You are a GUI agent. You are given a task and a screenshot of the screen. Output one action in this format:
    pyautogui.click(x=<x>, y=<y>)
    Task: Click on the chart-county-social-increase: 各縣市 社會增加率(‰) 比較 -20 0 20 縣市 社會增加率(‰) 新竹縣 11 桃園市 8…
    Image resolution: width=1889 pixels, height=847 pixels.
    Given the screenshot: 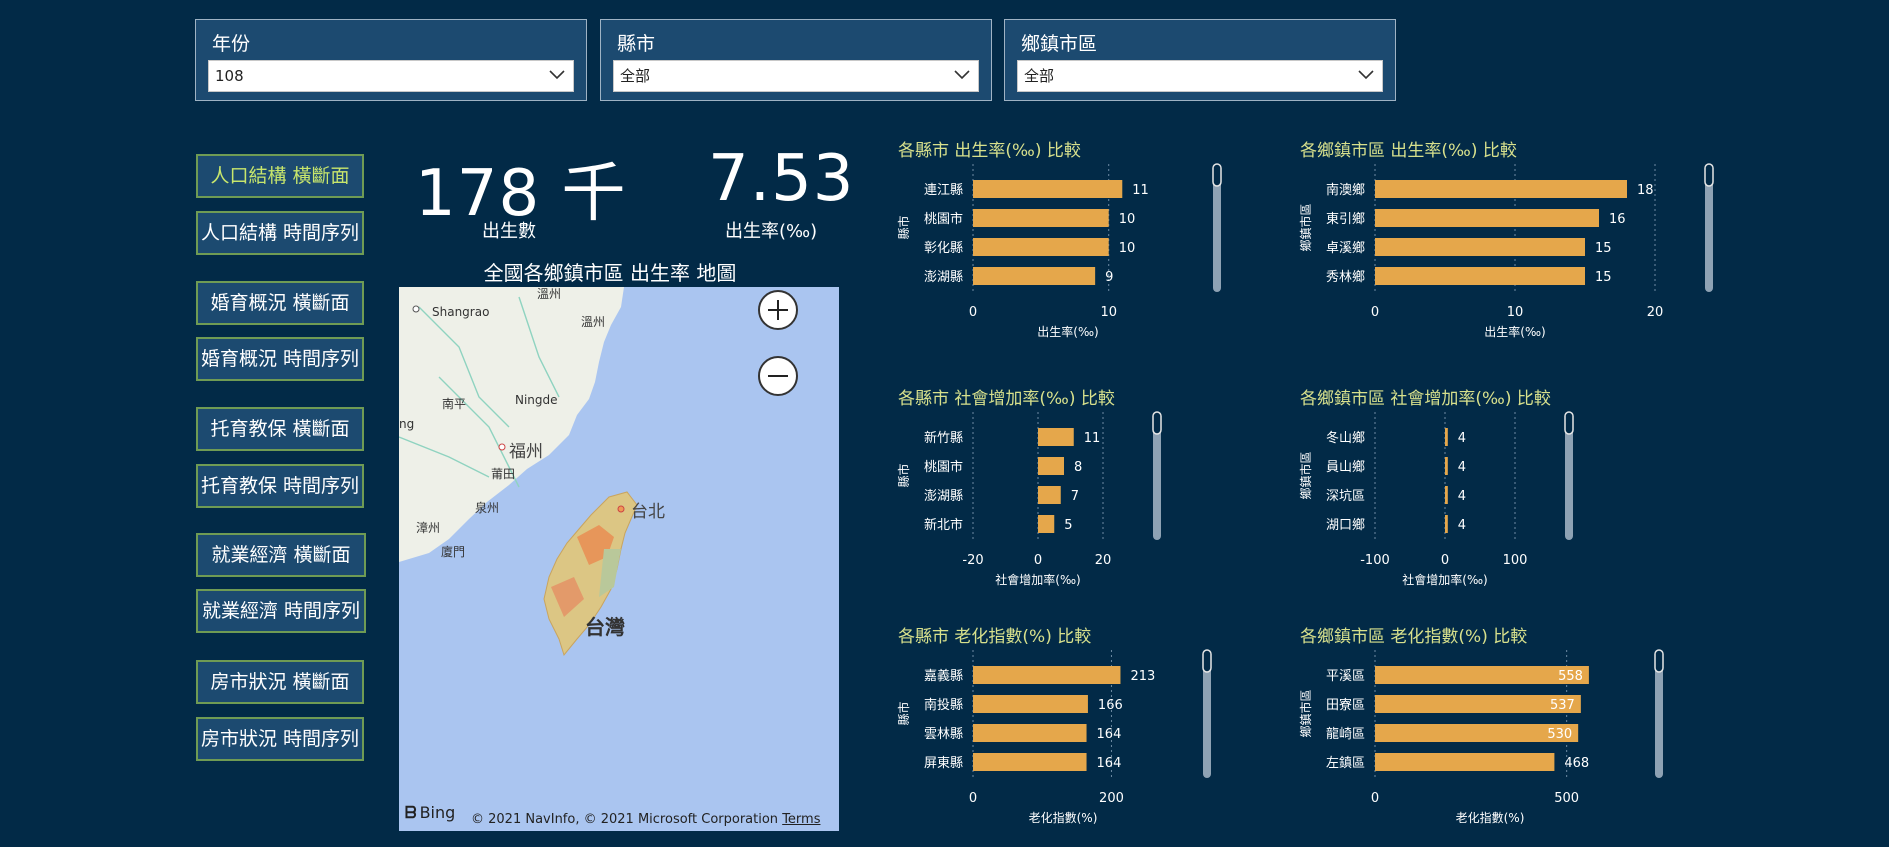 What is the action you would take?
    pyautogui.click(x=1087, y=489)
    